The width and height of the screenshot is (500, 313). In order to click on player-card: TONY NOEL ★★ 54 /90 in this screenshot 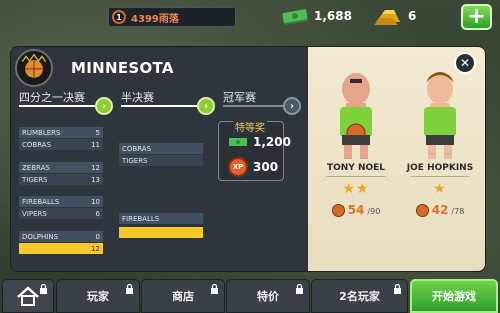, I will do `click(356, 159)`.